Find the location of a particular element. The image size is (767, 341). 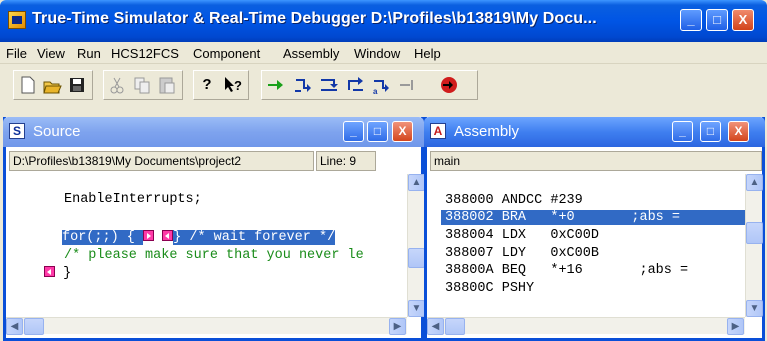

menu-hcs12fcs: HCS12FCS is located at coordinates (145, 53).